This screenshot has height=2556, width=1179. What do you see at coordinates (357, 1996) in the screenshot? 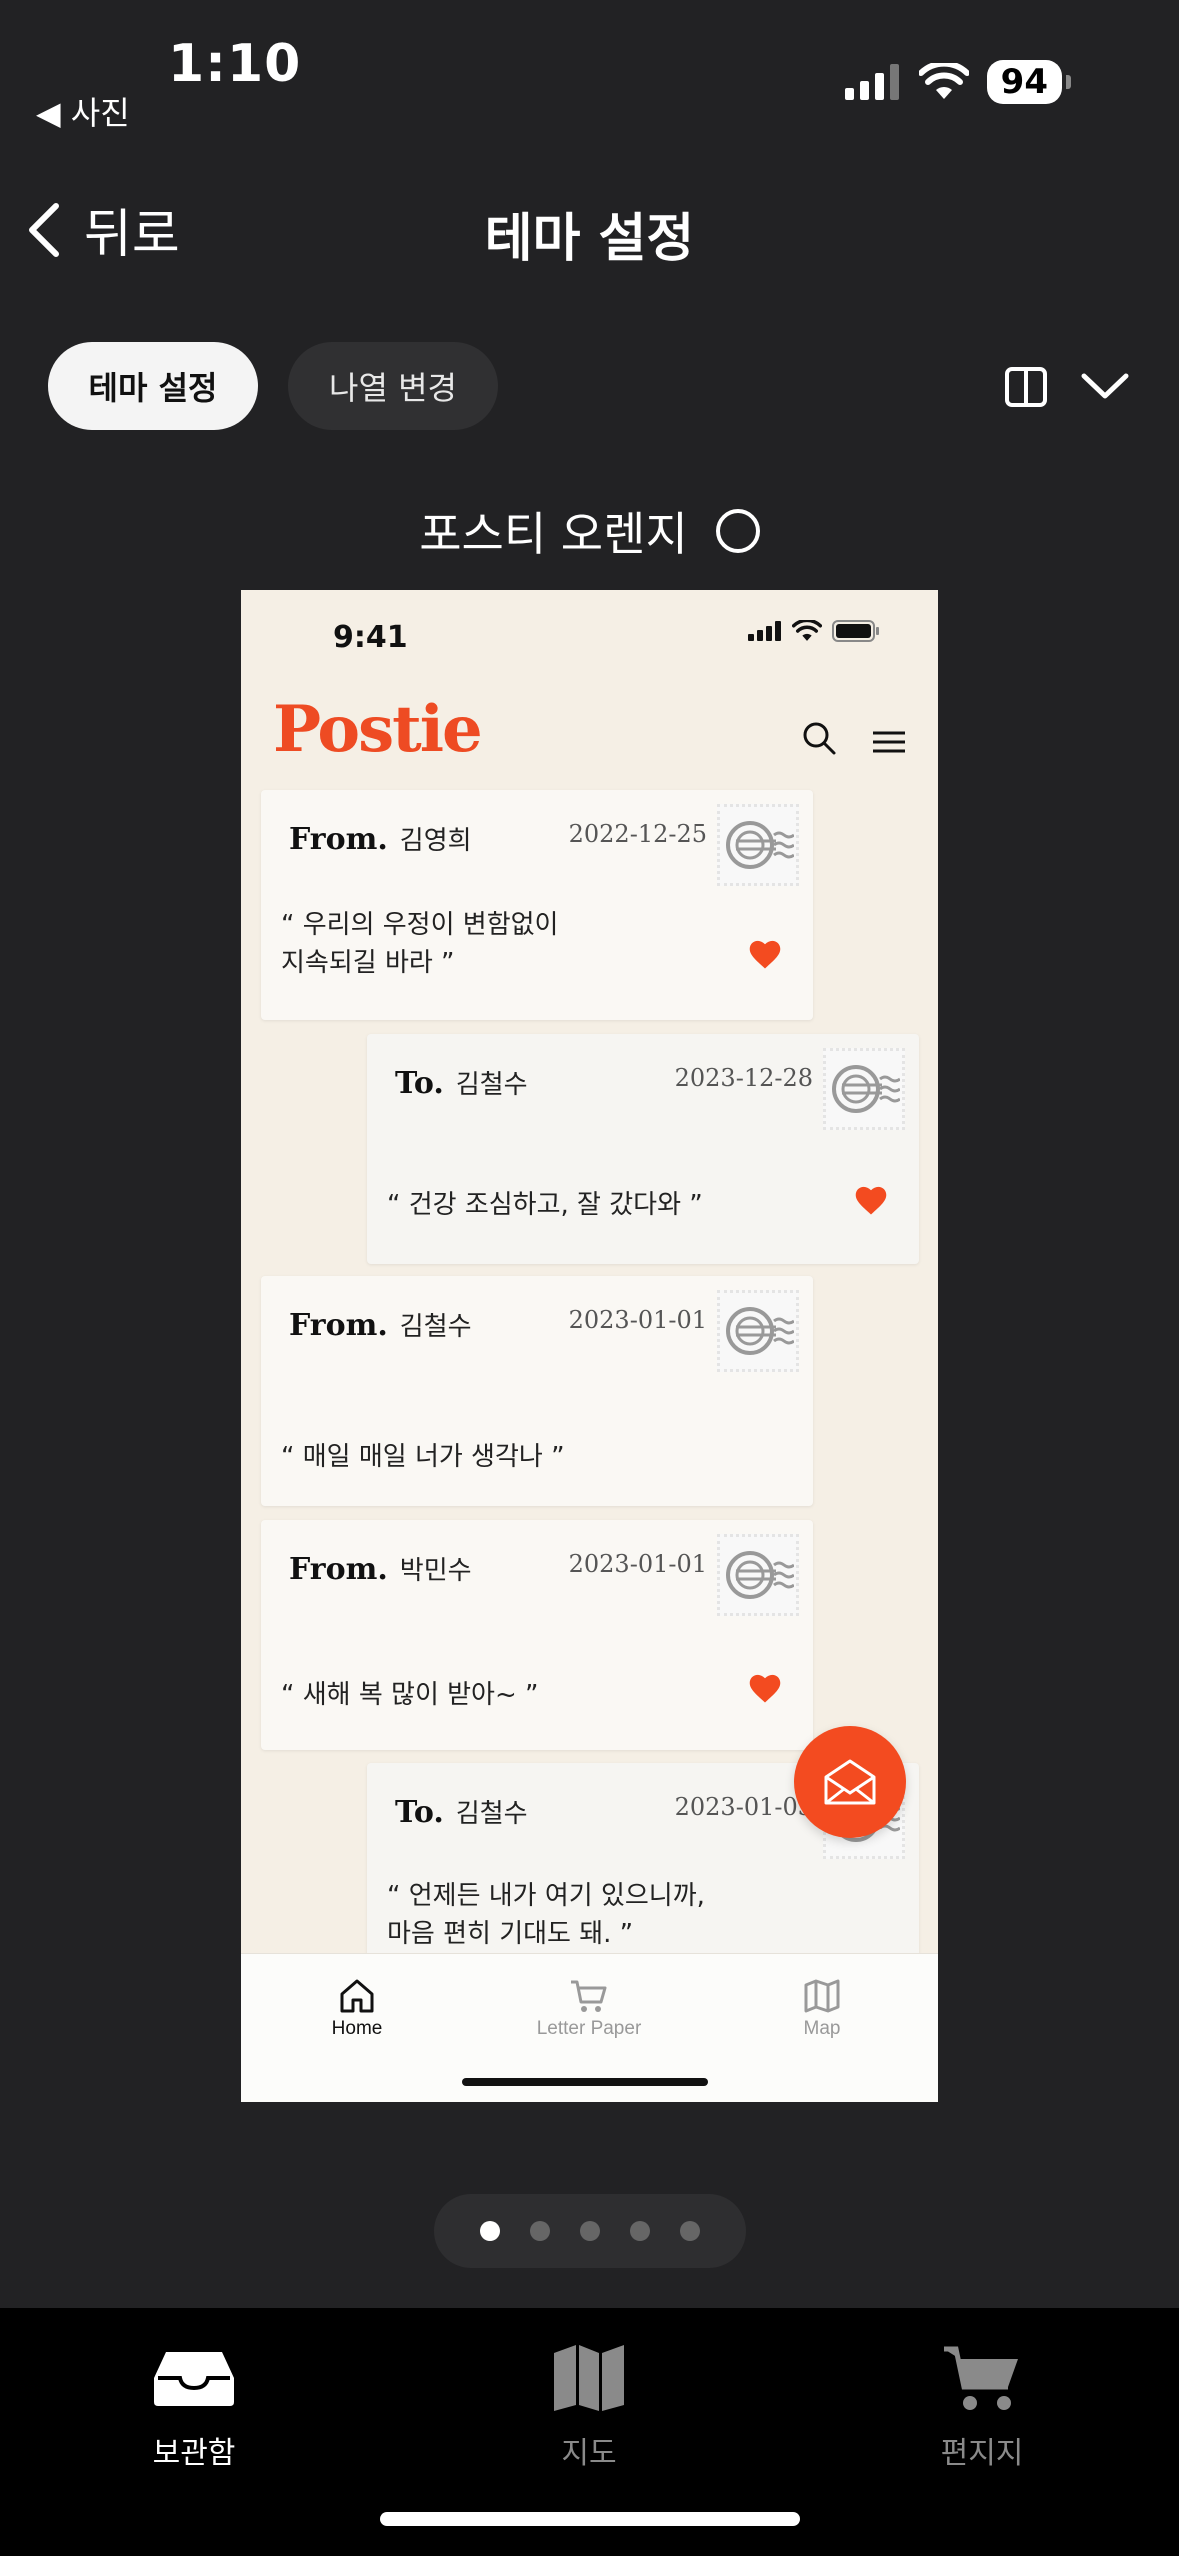
I see `home-icon` at bounding box center [357, 1996].